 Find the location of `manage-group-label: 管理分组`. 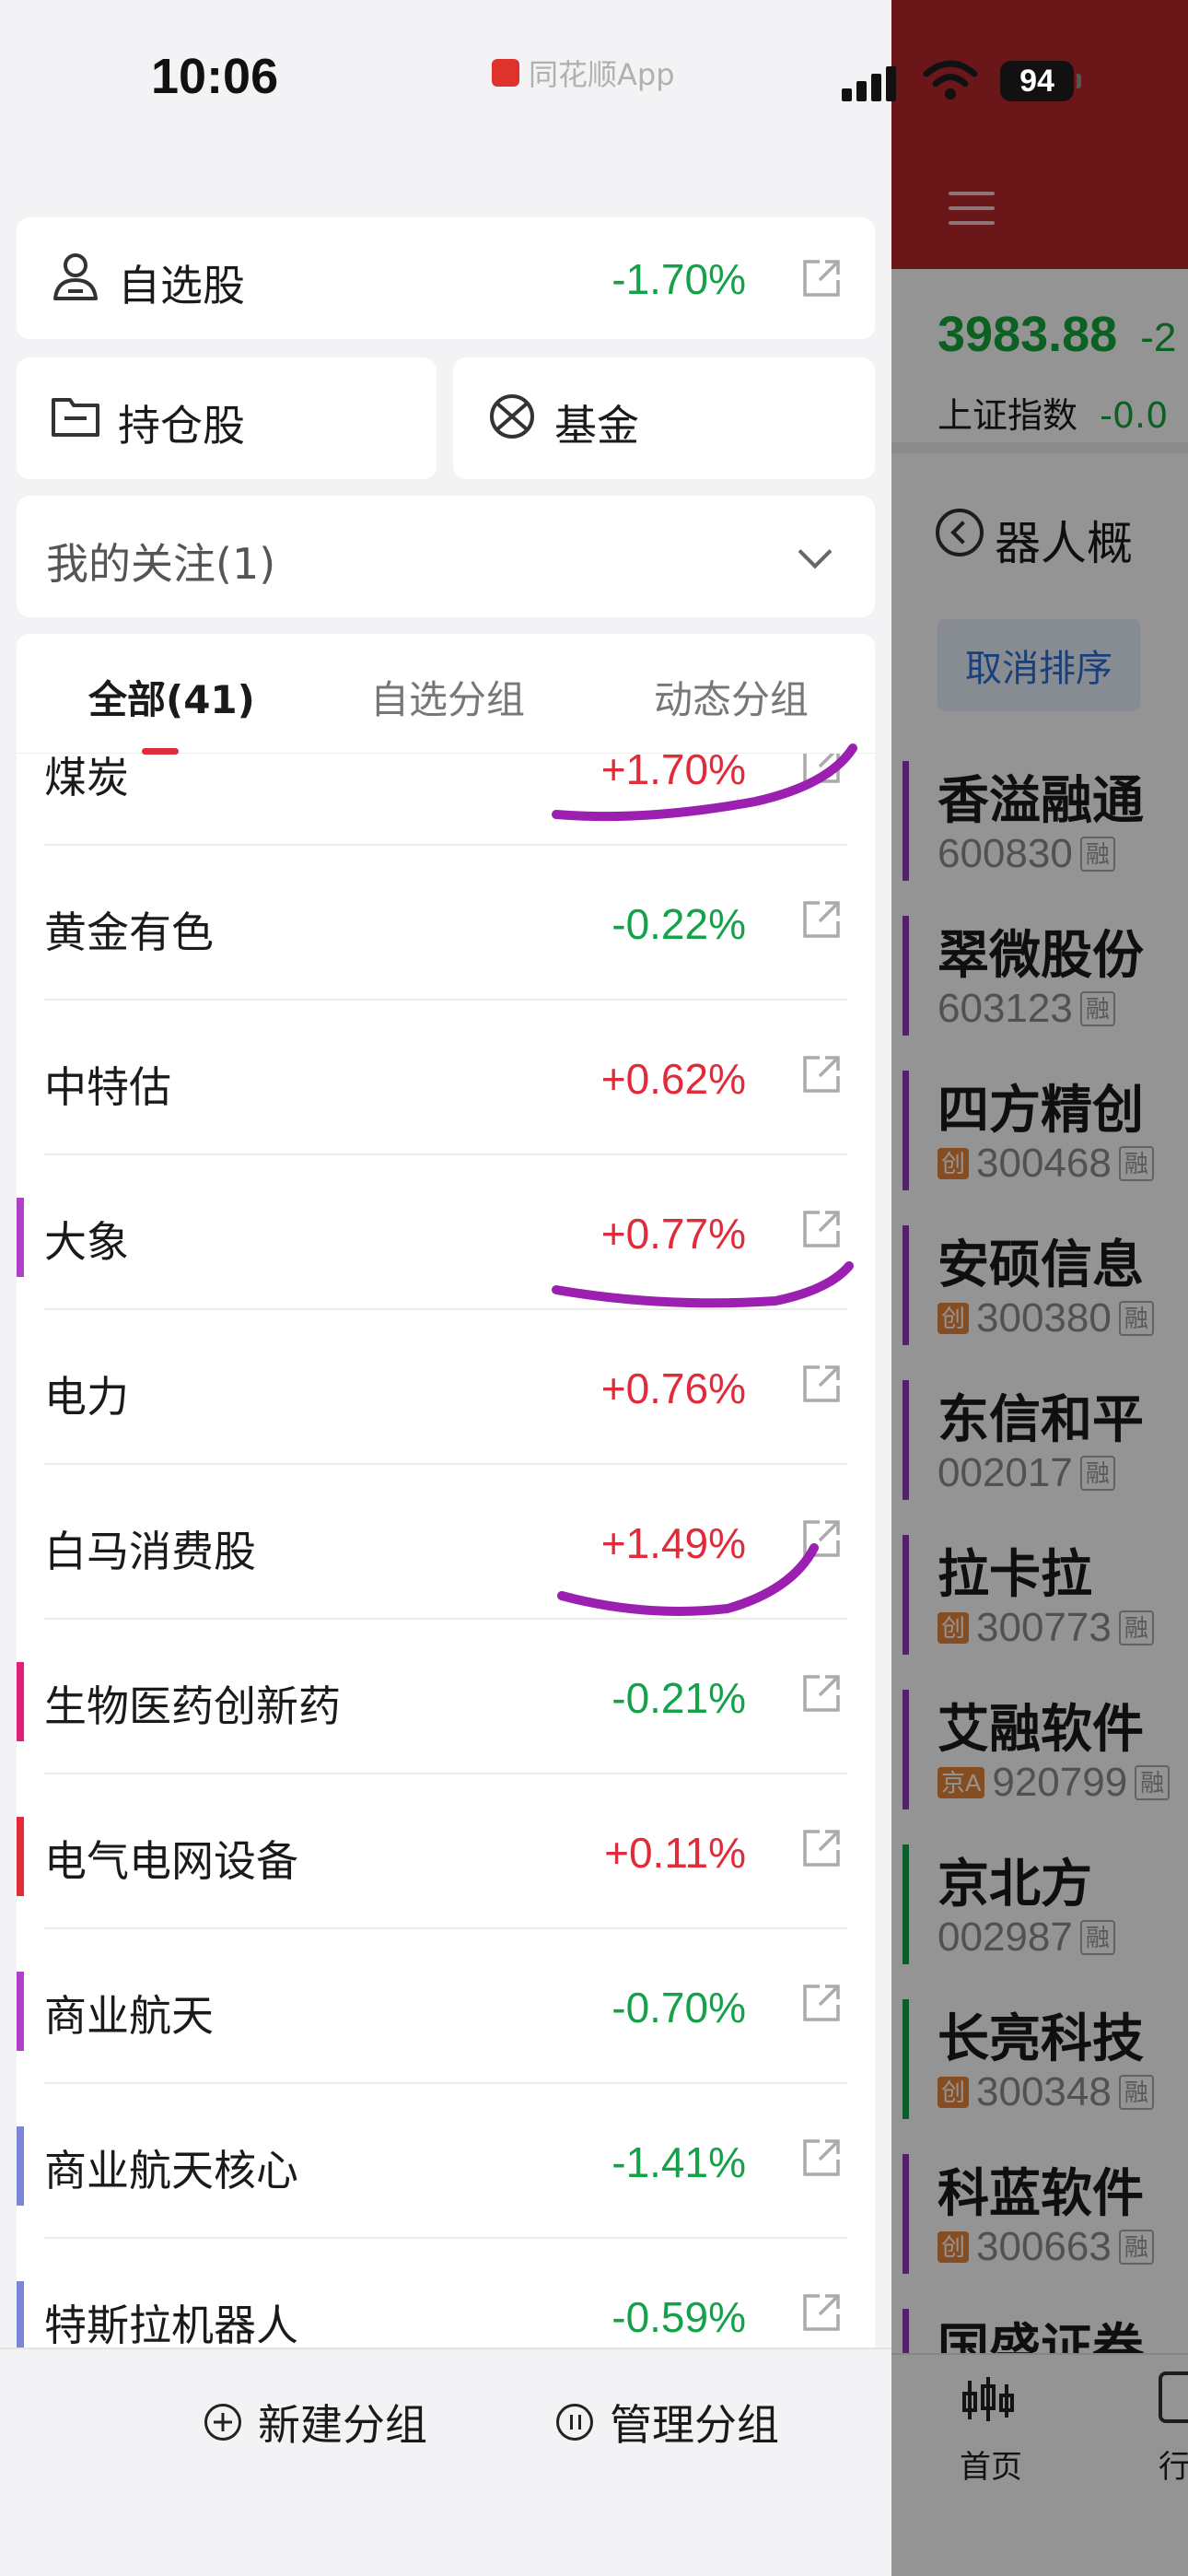

manage-group-label: 管理分组 is located at coordinates (694, 2425).